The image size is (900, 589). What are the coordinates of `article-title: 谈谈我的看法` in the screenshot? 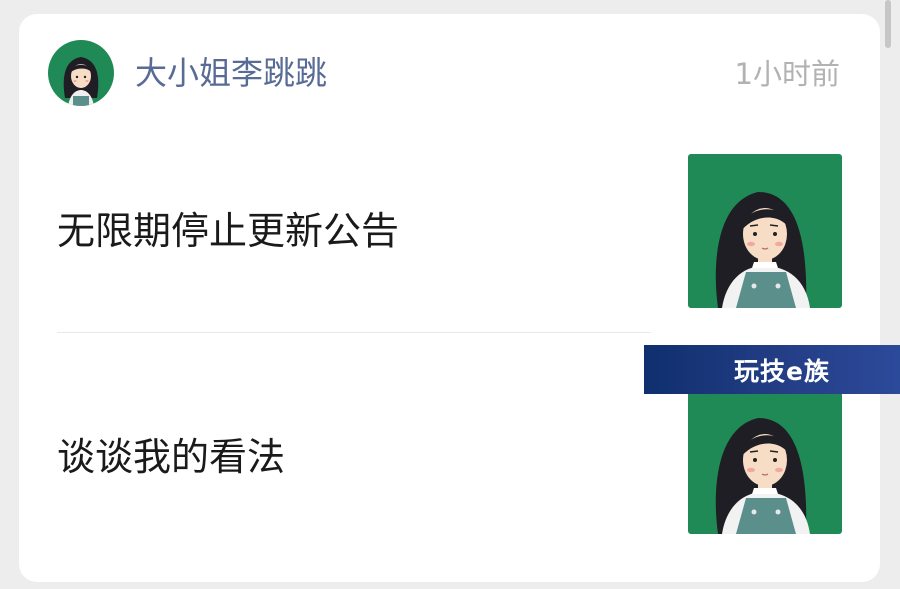 It's located at (171, 457).